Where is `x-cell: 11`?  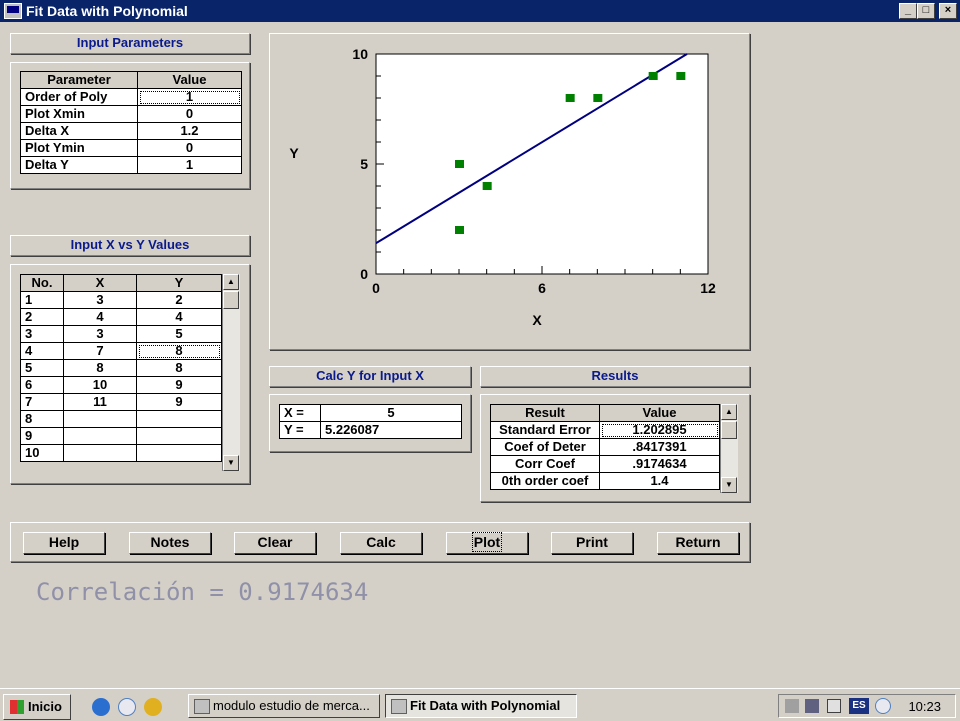 x-cell: 11 is located at coordinates (100, 402).